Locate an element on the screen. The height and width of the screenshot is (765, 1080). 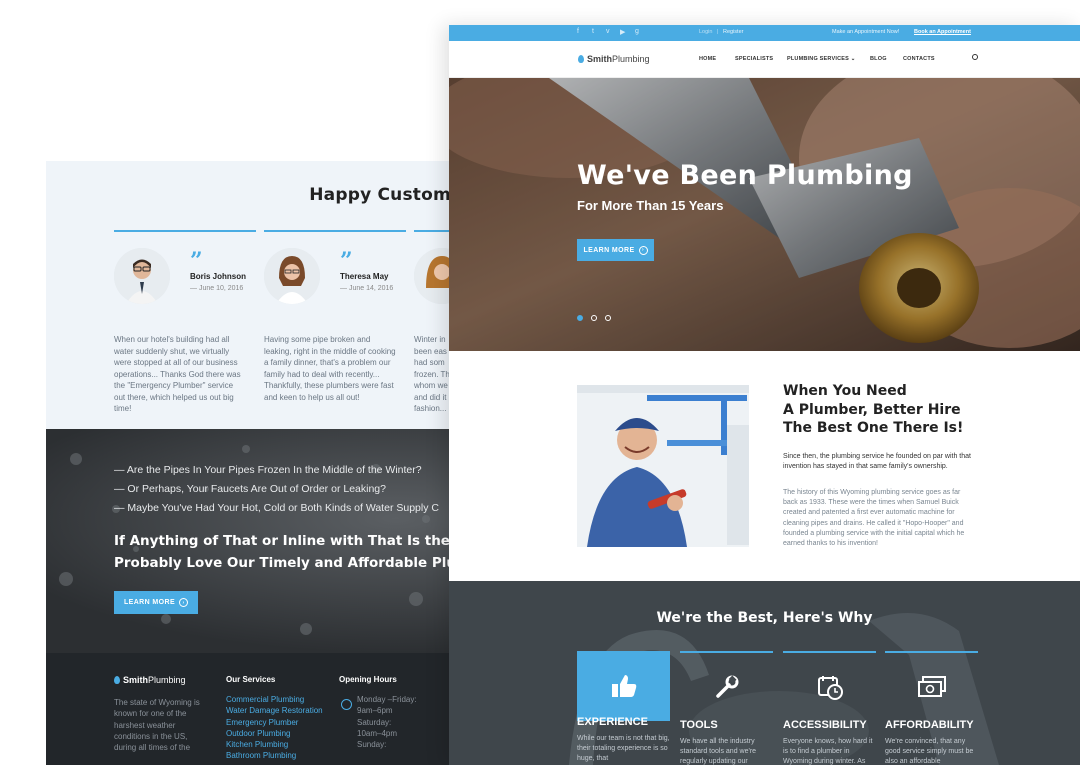
footer-services-title: Our Services is located at coordinates (251, 679).